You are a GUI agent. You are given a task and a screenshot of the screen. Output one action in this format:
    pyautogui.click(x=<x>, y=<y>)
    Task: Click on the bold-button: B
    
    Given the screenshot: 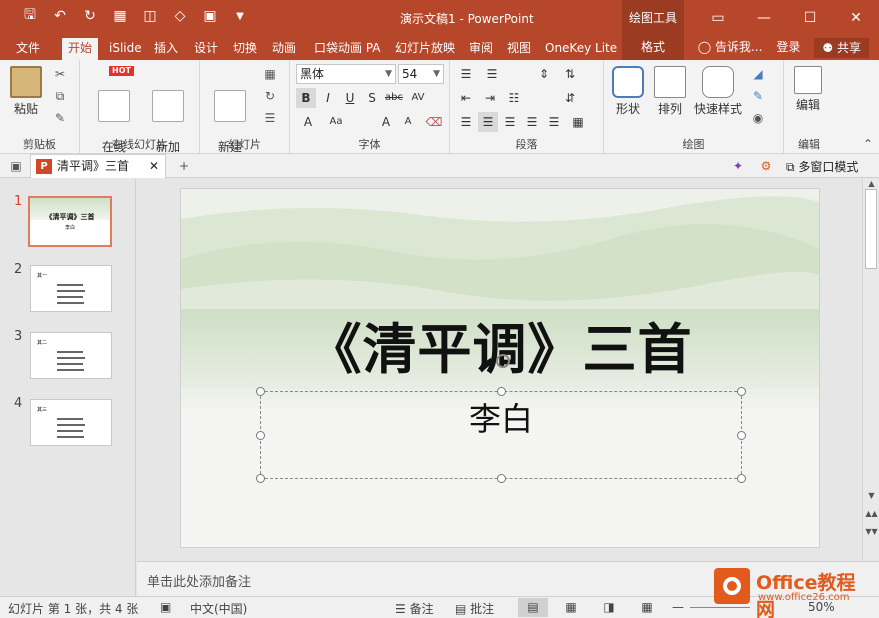 What is the action you would take?
    pyautogui.click(x=306, y=98)
    